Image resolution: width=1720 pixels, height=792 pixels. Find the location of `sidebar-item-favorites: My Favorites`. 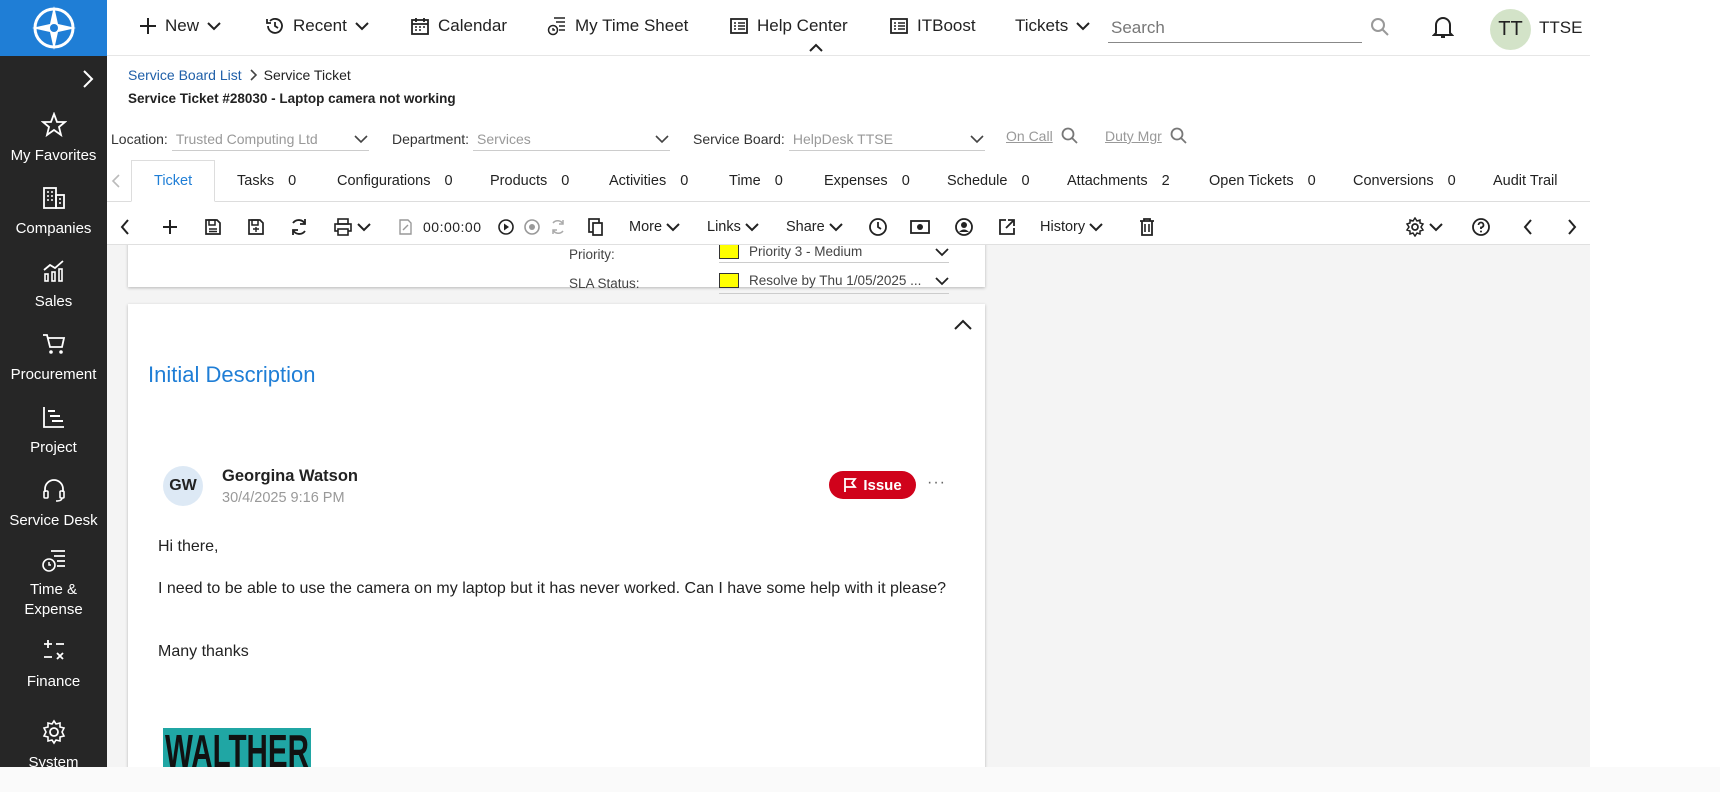

sidebar-item-favorites: My Favorites is located at coordinates (53, 138).